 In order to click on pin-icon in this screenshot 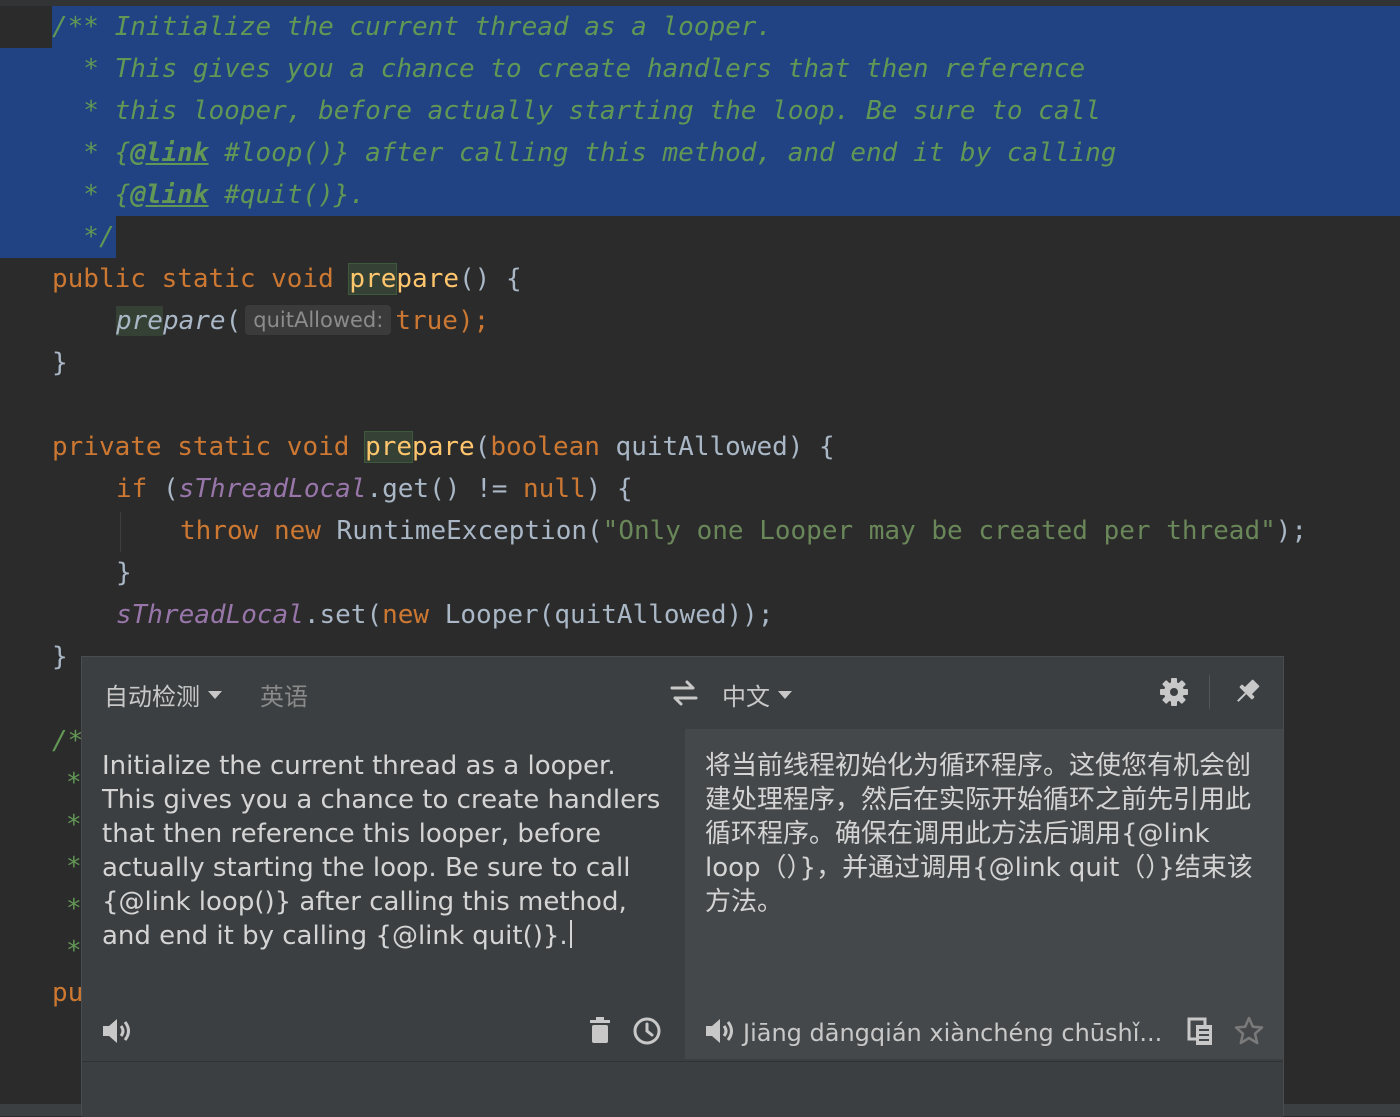, I will do `click(1247, 692)`.